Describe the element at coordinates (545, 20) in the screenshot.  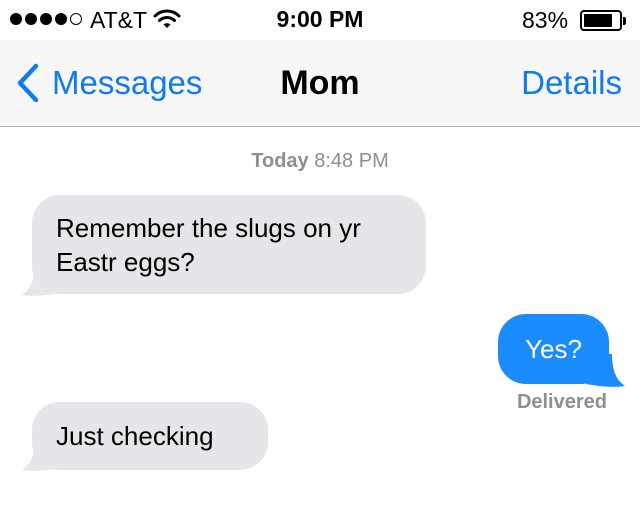
I see `battery-percentage: 83%` at that location.